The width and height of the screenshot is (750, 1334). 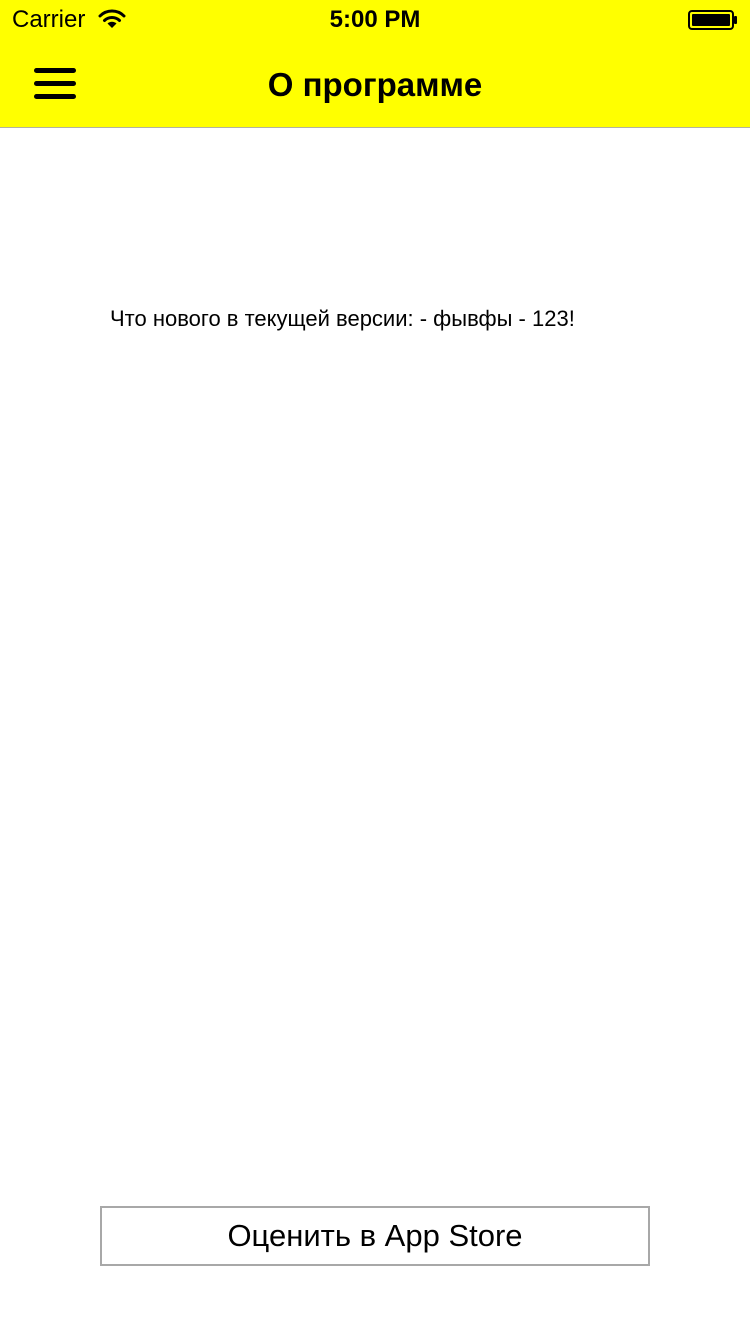 I want to click on hamburger-menu-icon, so click(x=55, y=83).